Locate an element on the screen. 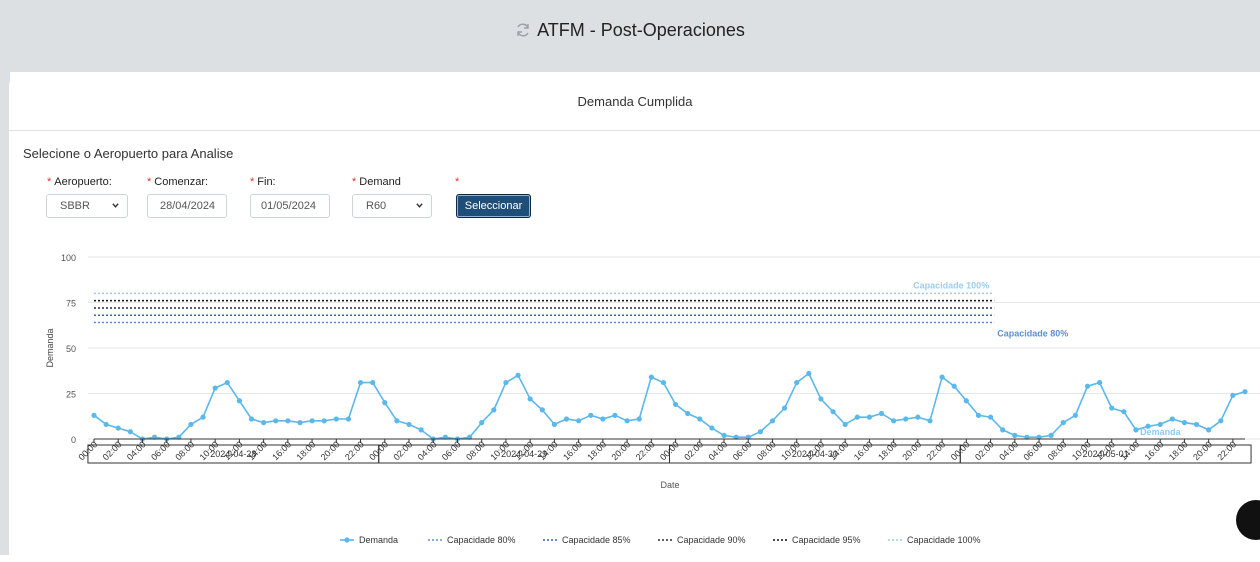  legend-label: Capacidade 90% is located at coordinates (711, 540).